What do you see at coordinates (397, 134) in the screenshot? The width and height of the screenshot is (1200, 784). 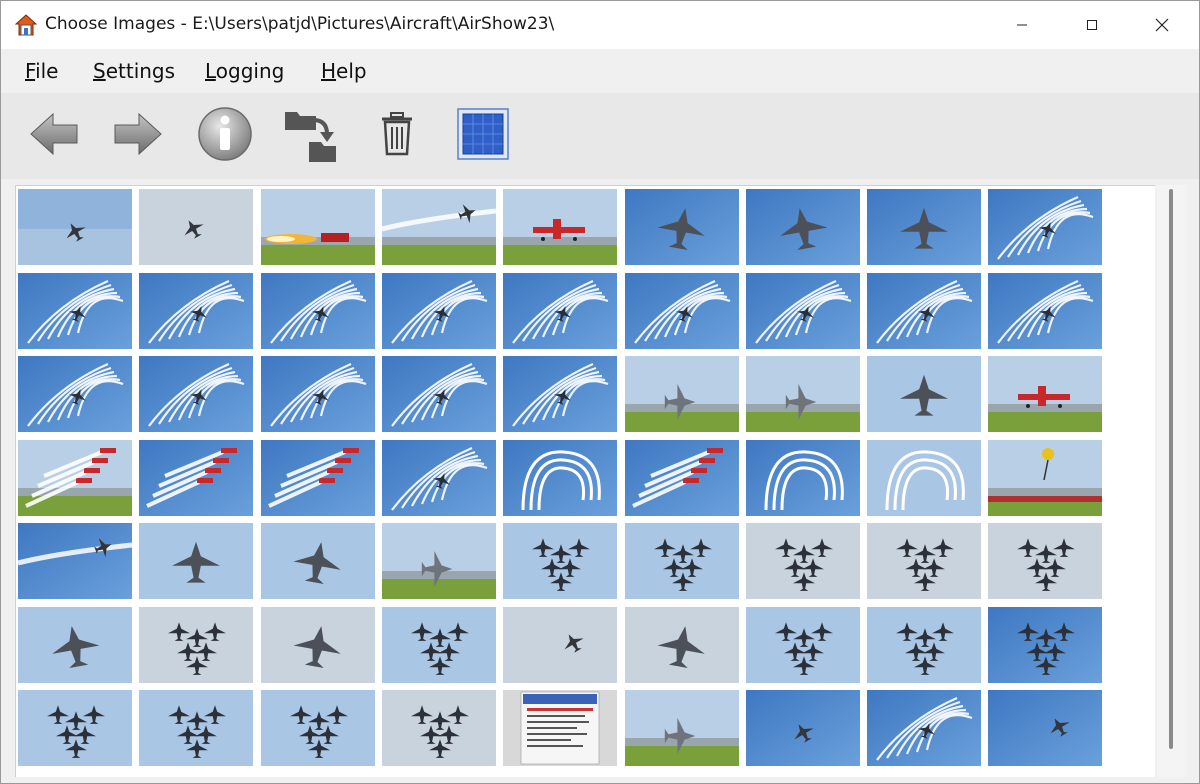 I see `delete-button` at bounding box center [397, 134].